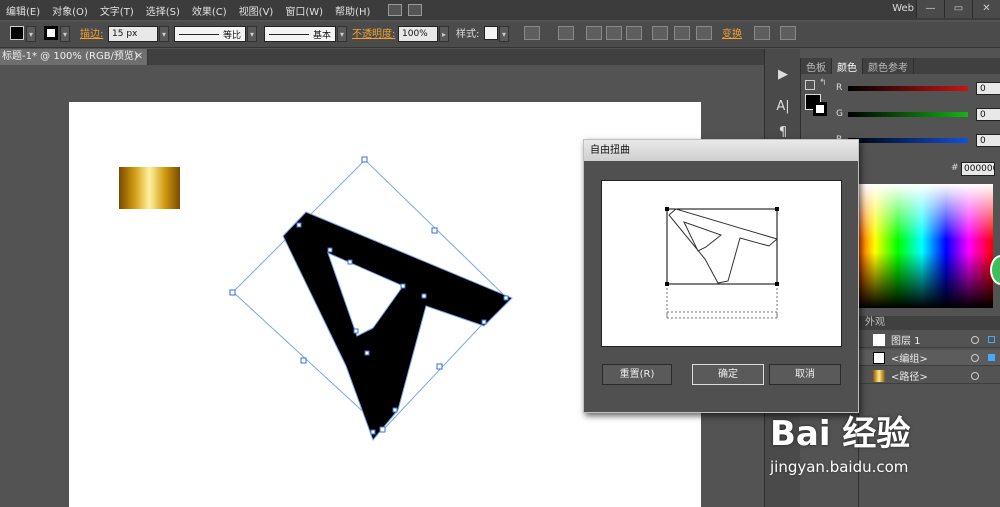 The image size is (1000, 507). What do you see at coordinates (955, 168) in the screenshot?
I see `hex-prefix: #` at bounding box center [955, 168].